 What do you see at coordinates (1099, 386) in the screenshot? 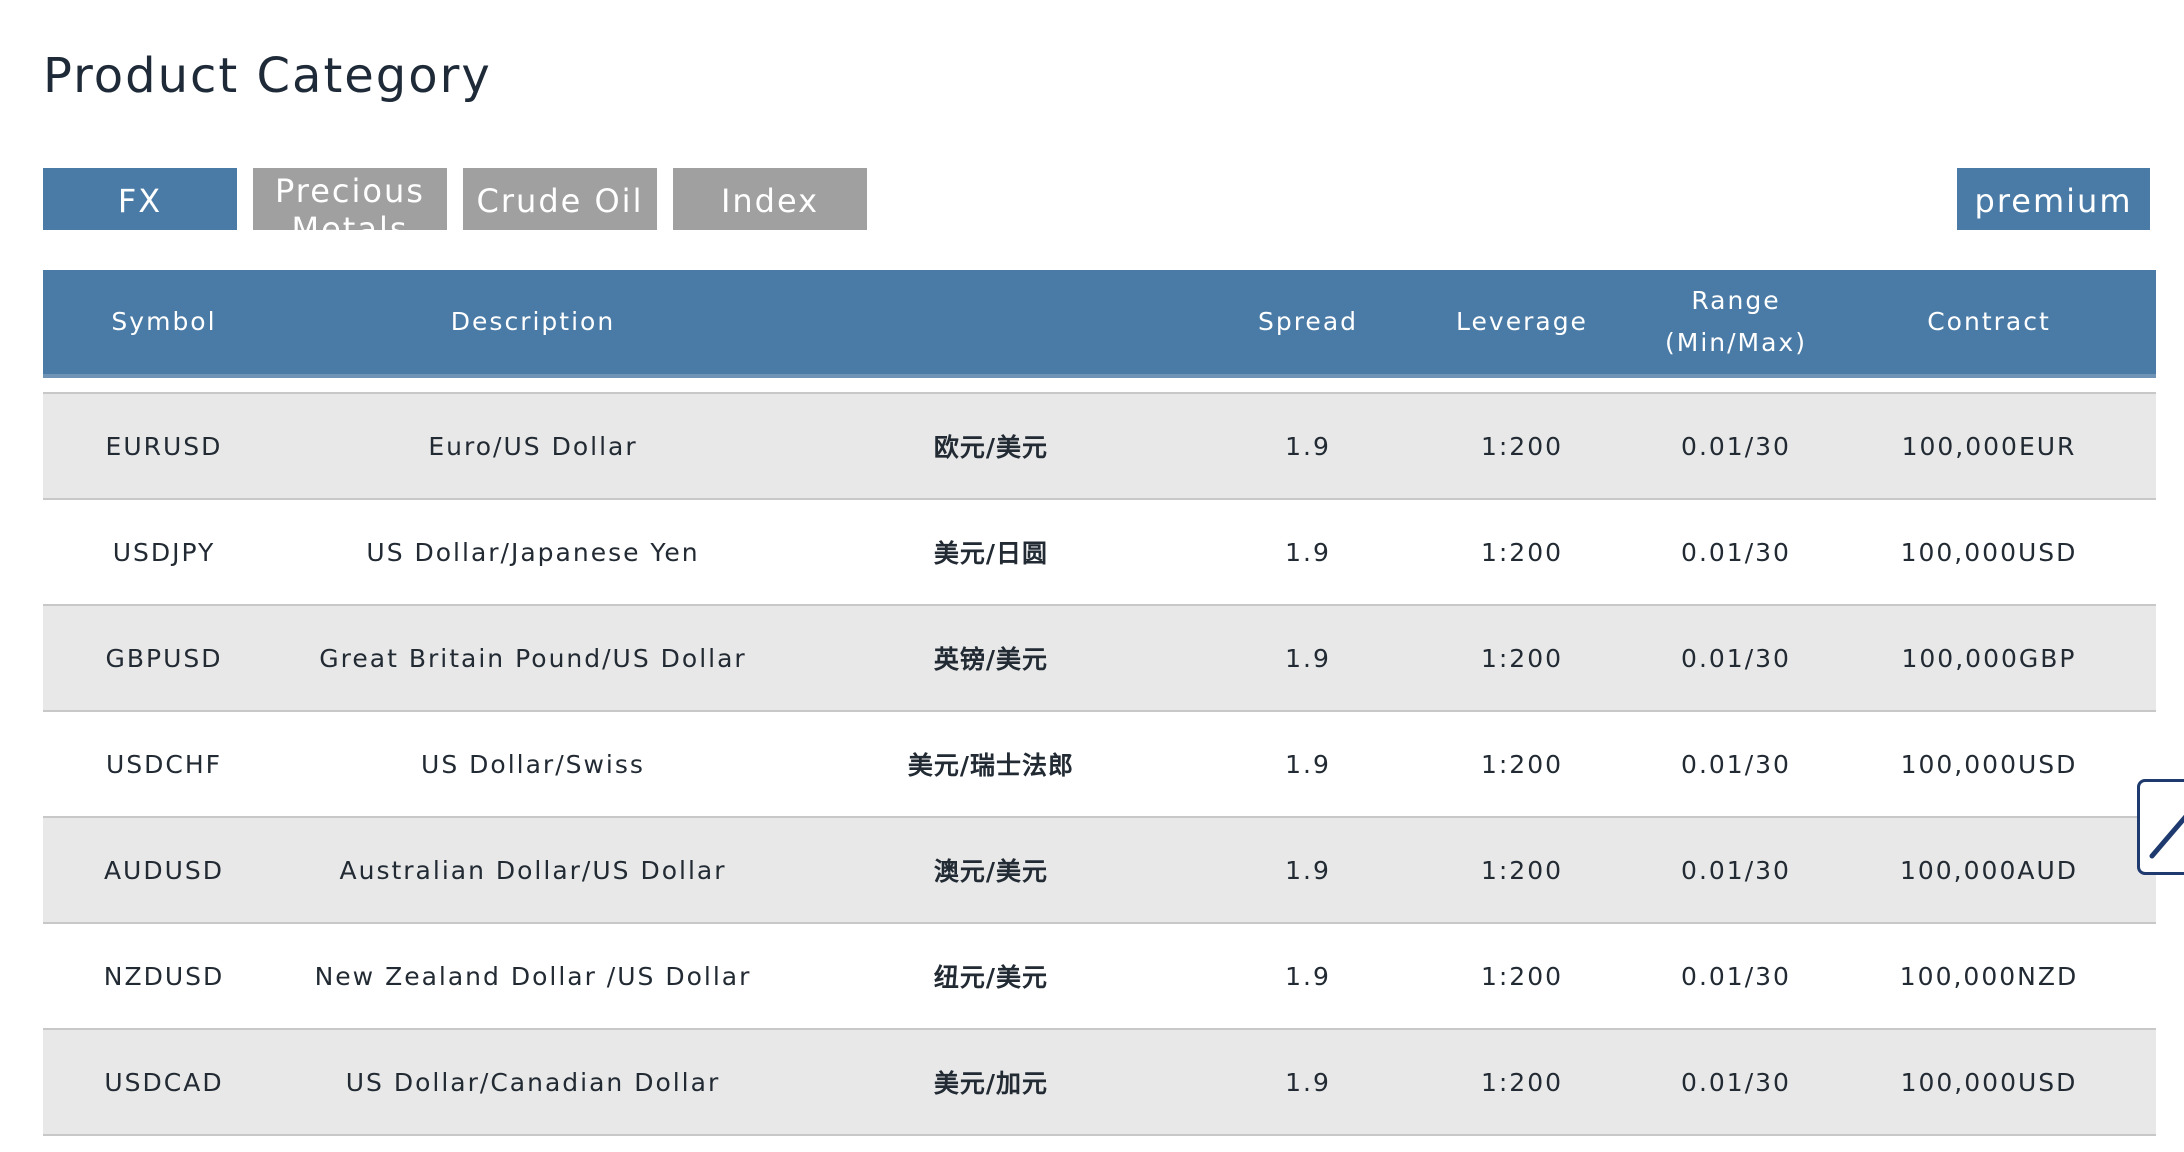
I see `header-gap` at bounding box center [1099, 386].